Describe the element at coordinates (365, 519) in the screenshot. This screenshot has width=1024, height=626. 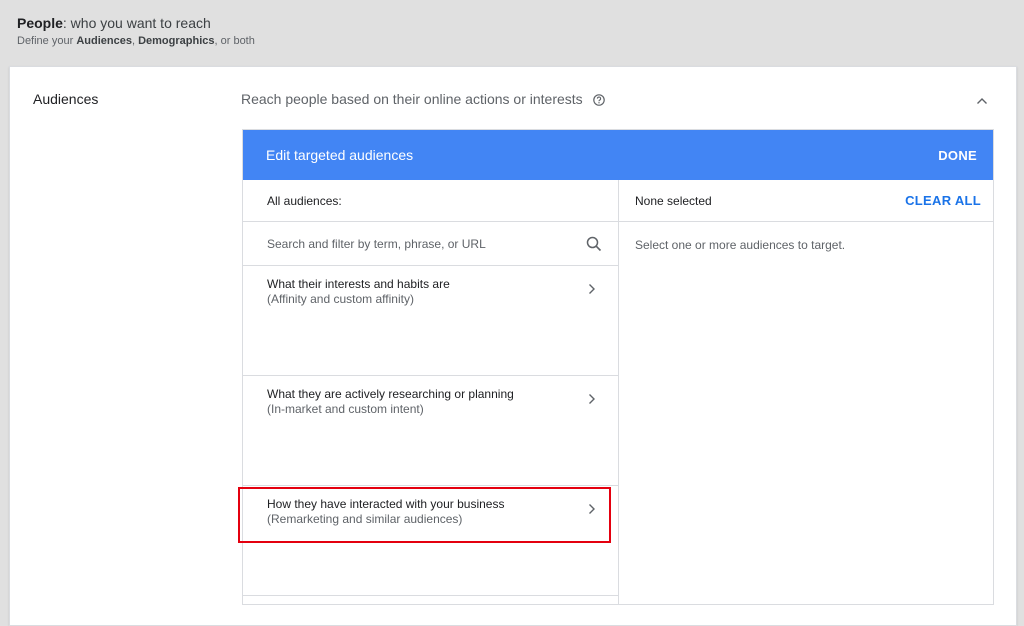
I see `category-subtitle: (Remarketing and similar audiences)` at that location.